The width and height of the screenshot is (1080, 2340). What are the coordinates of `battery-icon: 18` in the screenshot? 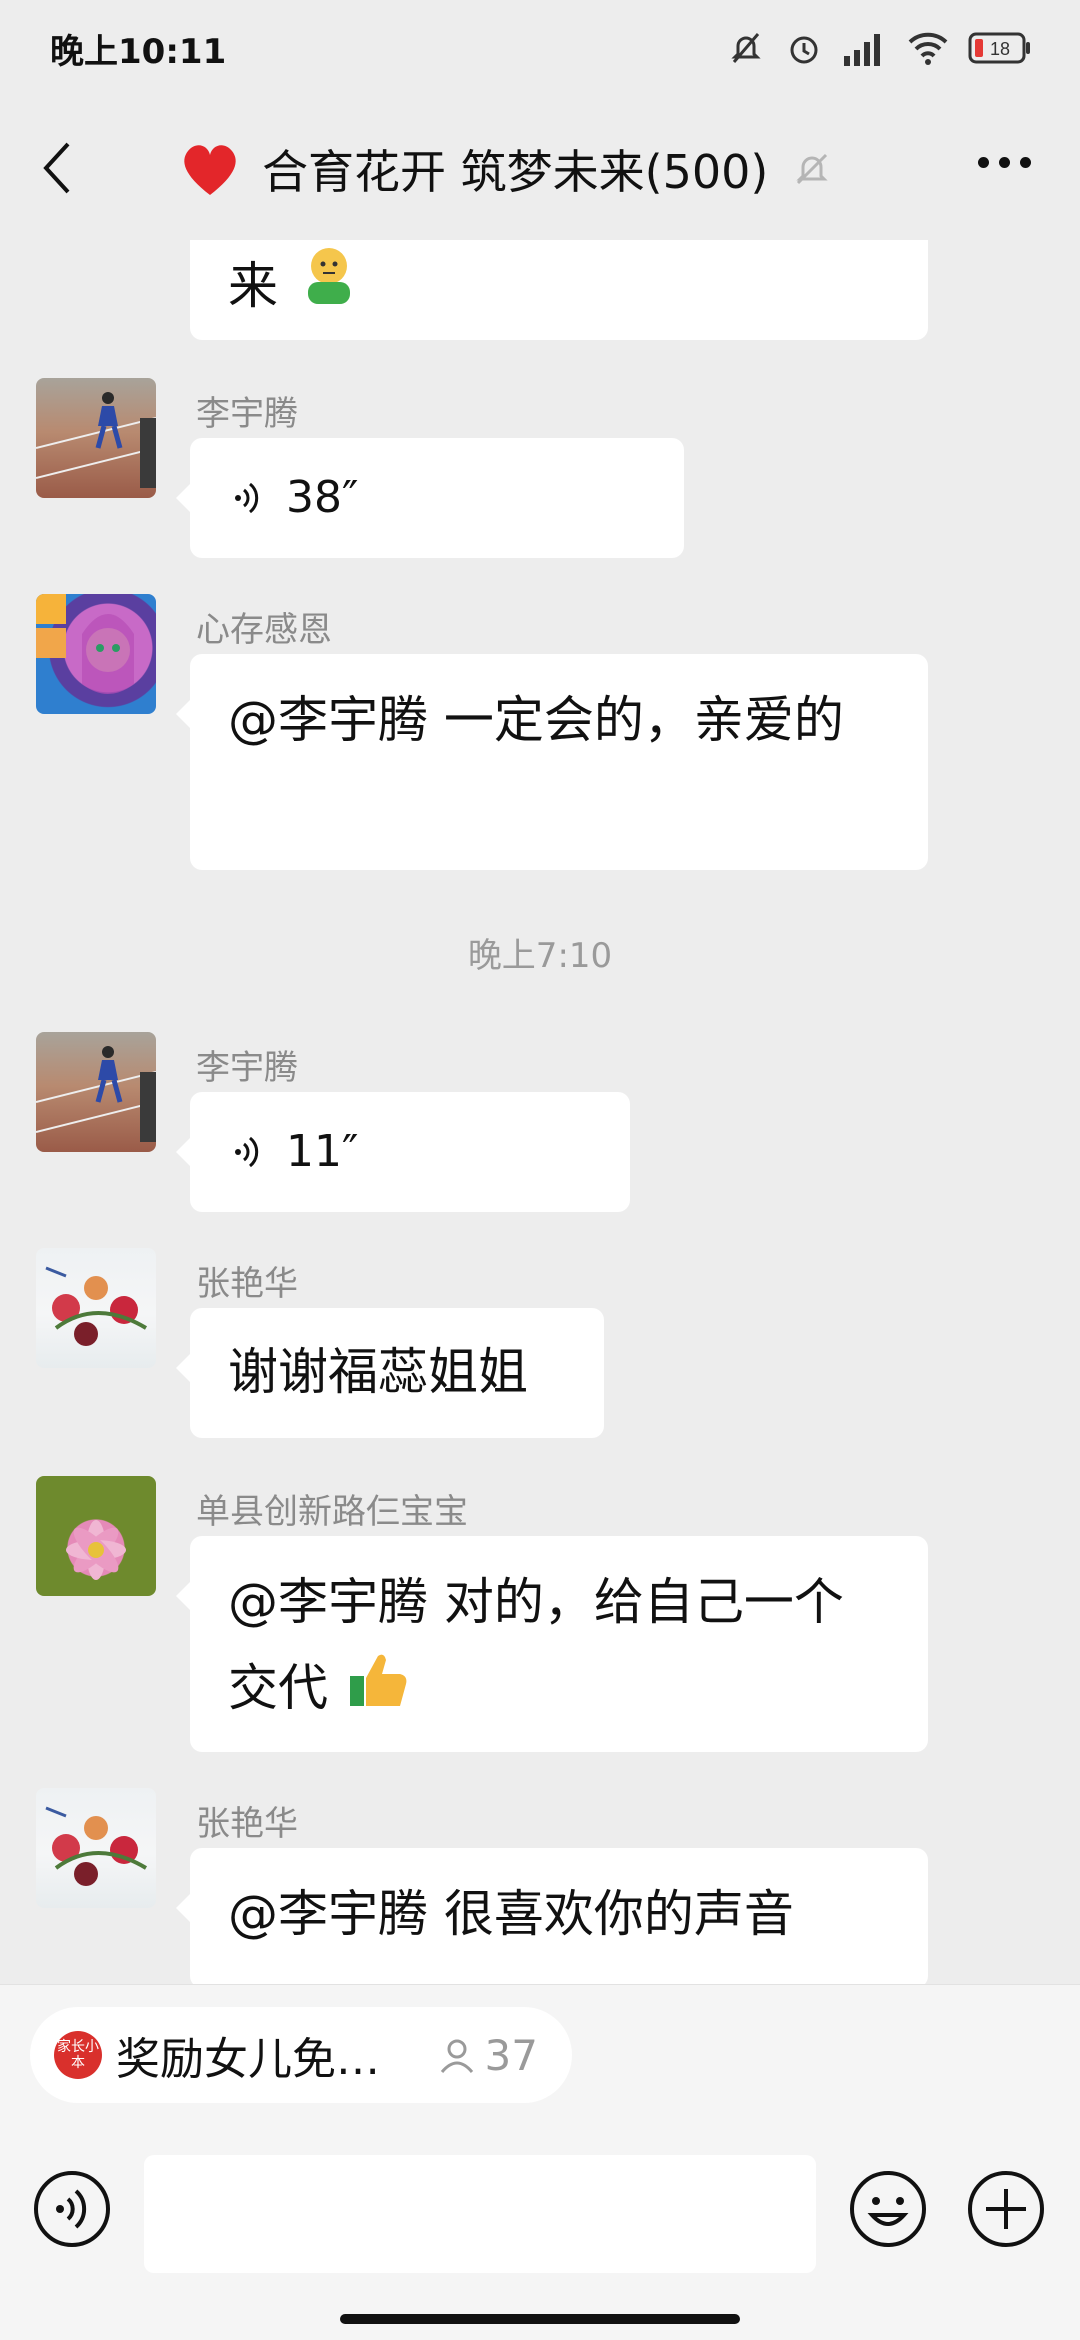 It's located at (1000, 48).